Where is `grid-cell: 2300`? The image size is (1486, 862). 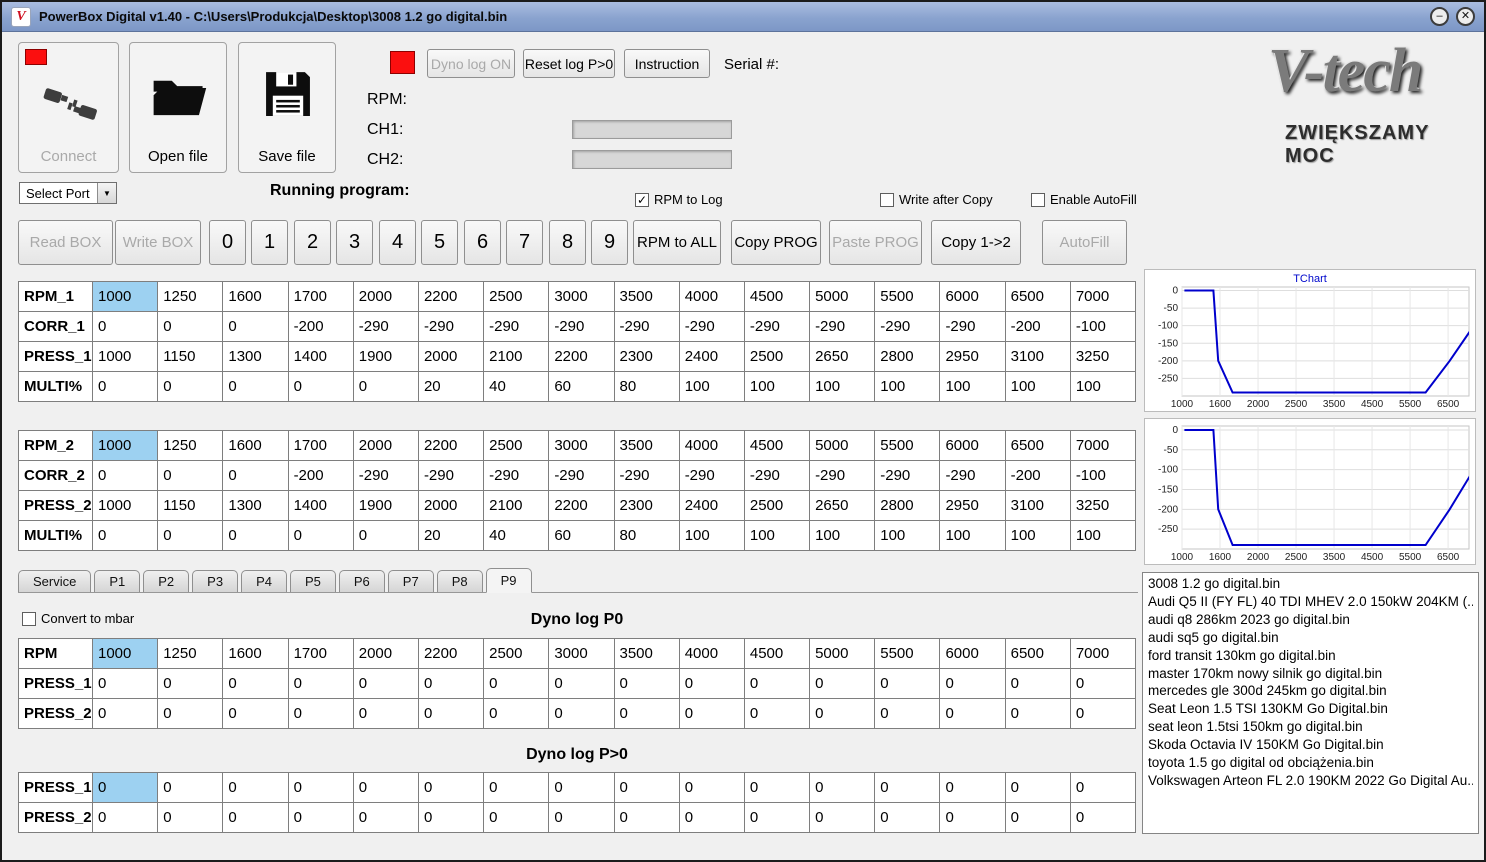 grid-cell: 2300 is located at coordinates (646, 356).